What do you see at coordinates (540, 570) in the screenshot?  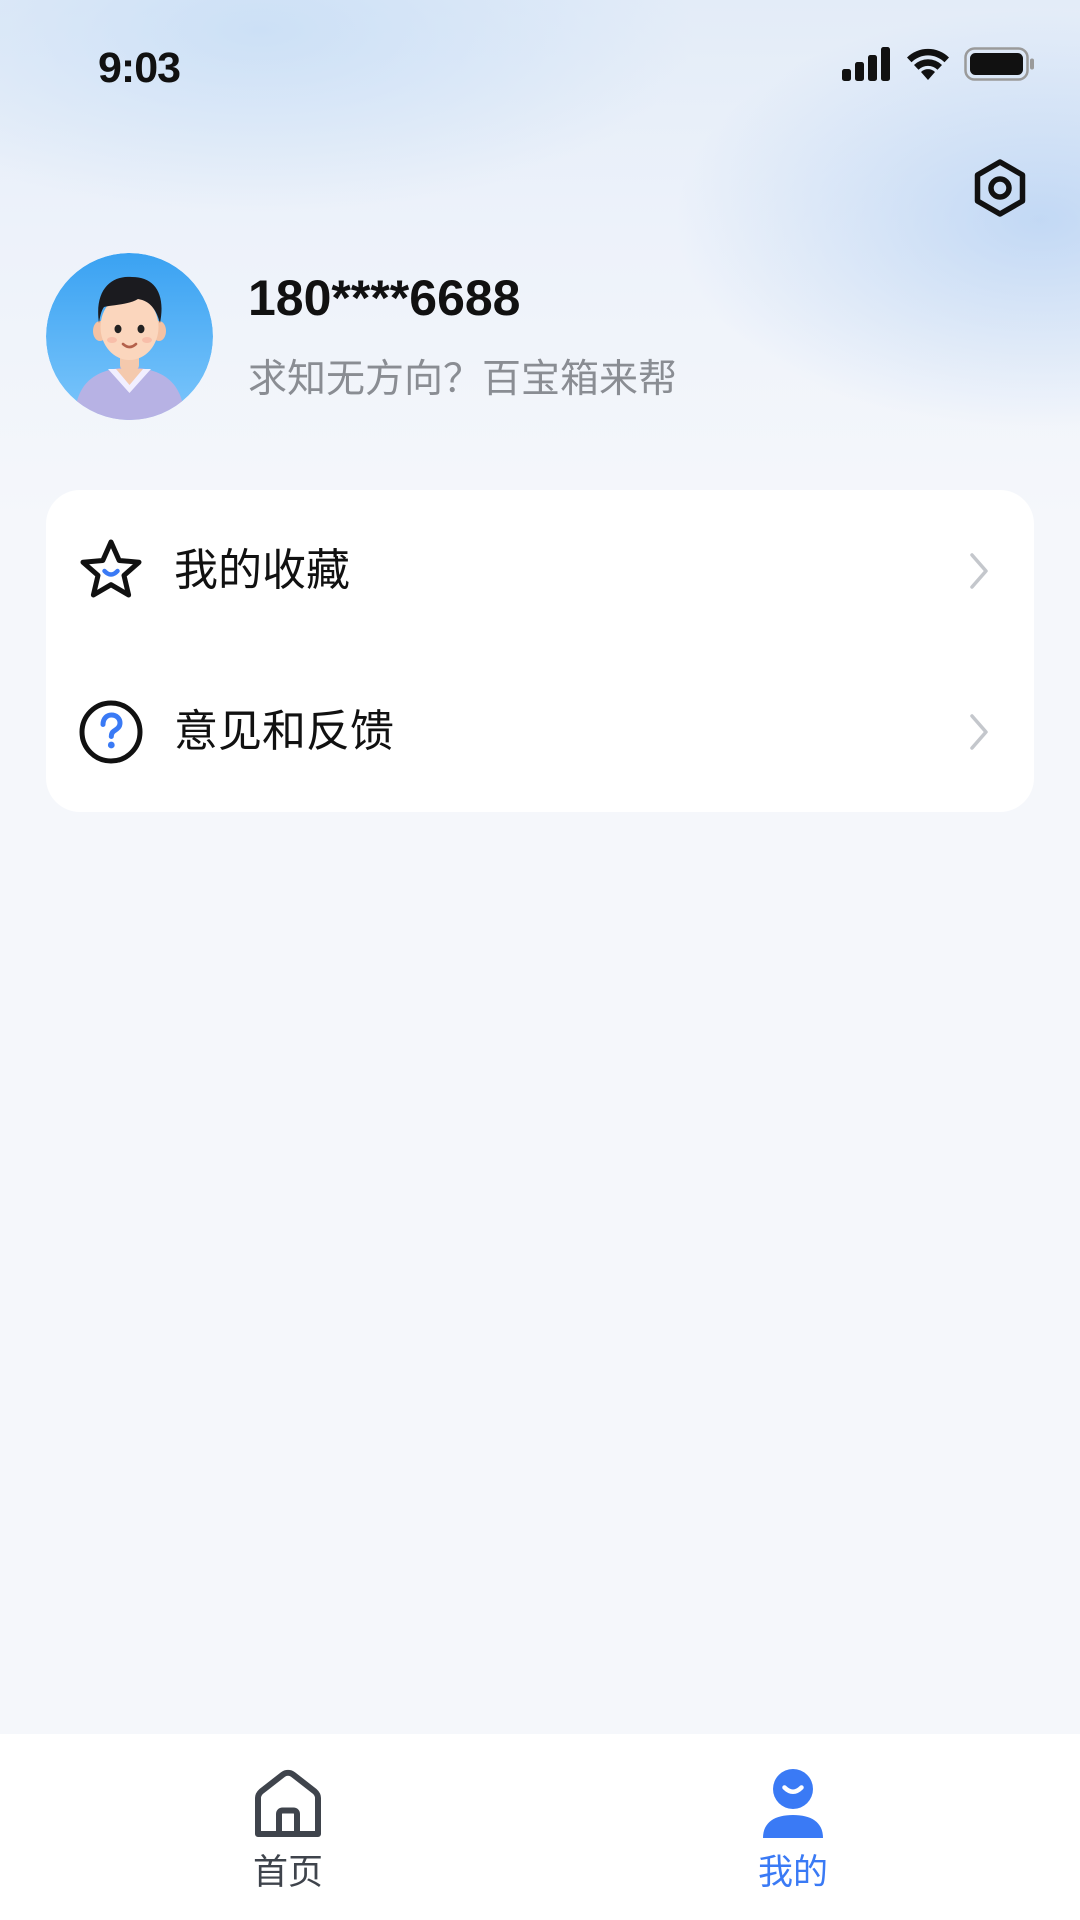 I see `menu-item-favorites: 我的收藏` at bounding box center [540, 570].